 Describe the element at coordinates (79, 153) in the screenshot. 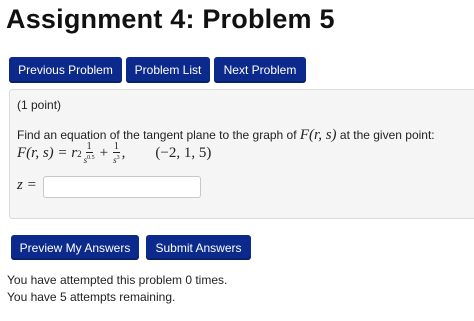

I see `formula-r-exponent: 2` at that location.